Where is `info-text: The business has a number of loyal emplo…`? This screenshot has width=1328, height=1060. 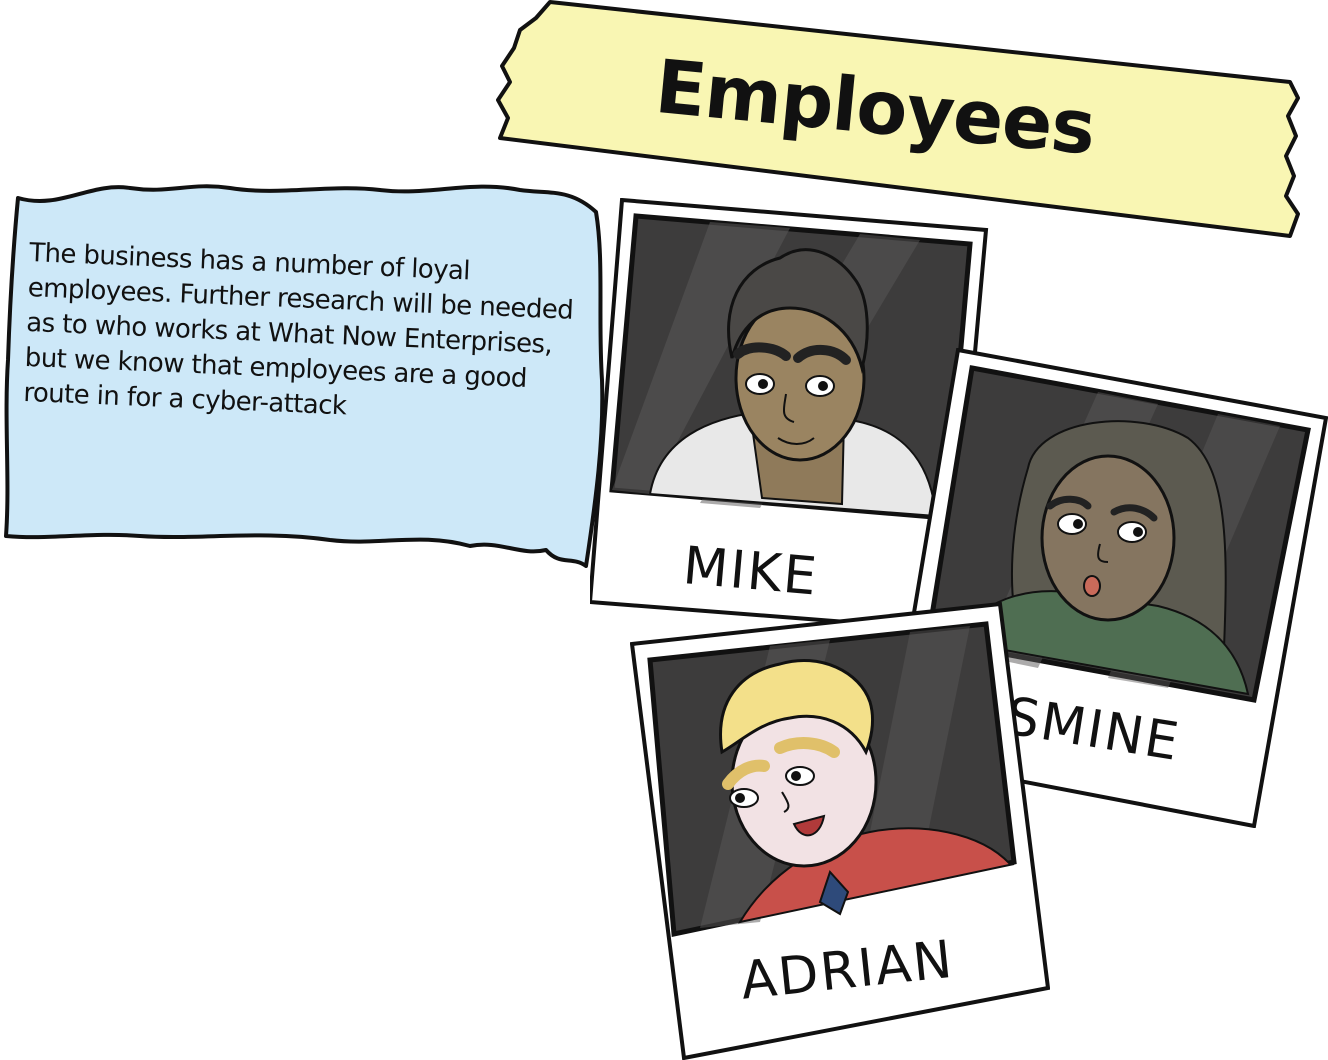 info-text: The business has a number of loyal emplo… is located at coordinates (298, 329).